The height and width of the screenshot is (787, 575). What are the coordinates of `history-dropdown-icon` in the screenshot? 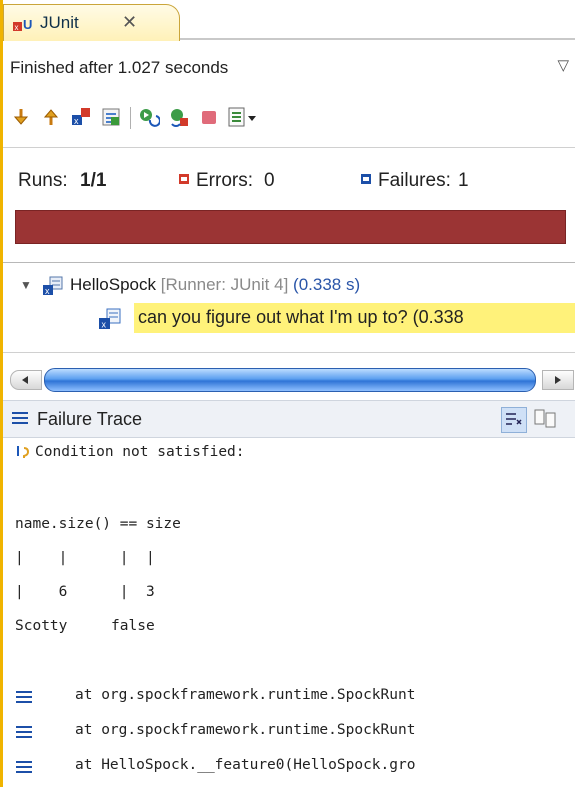 It's located at (252, 117).